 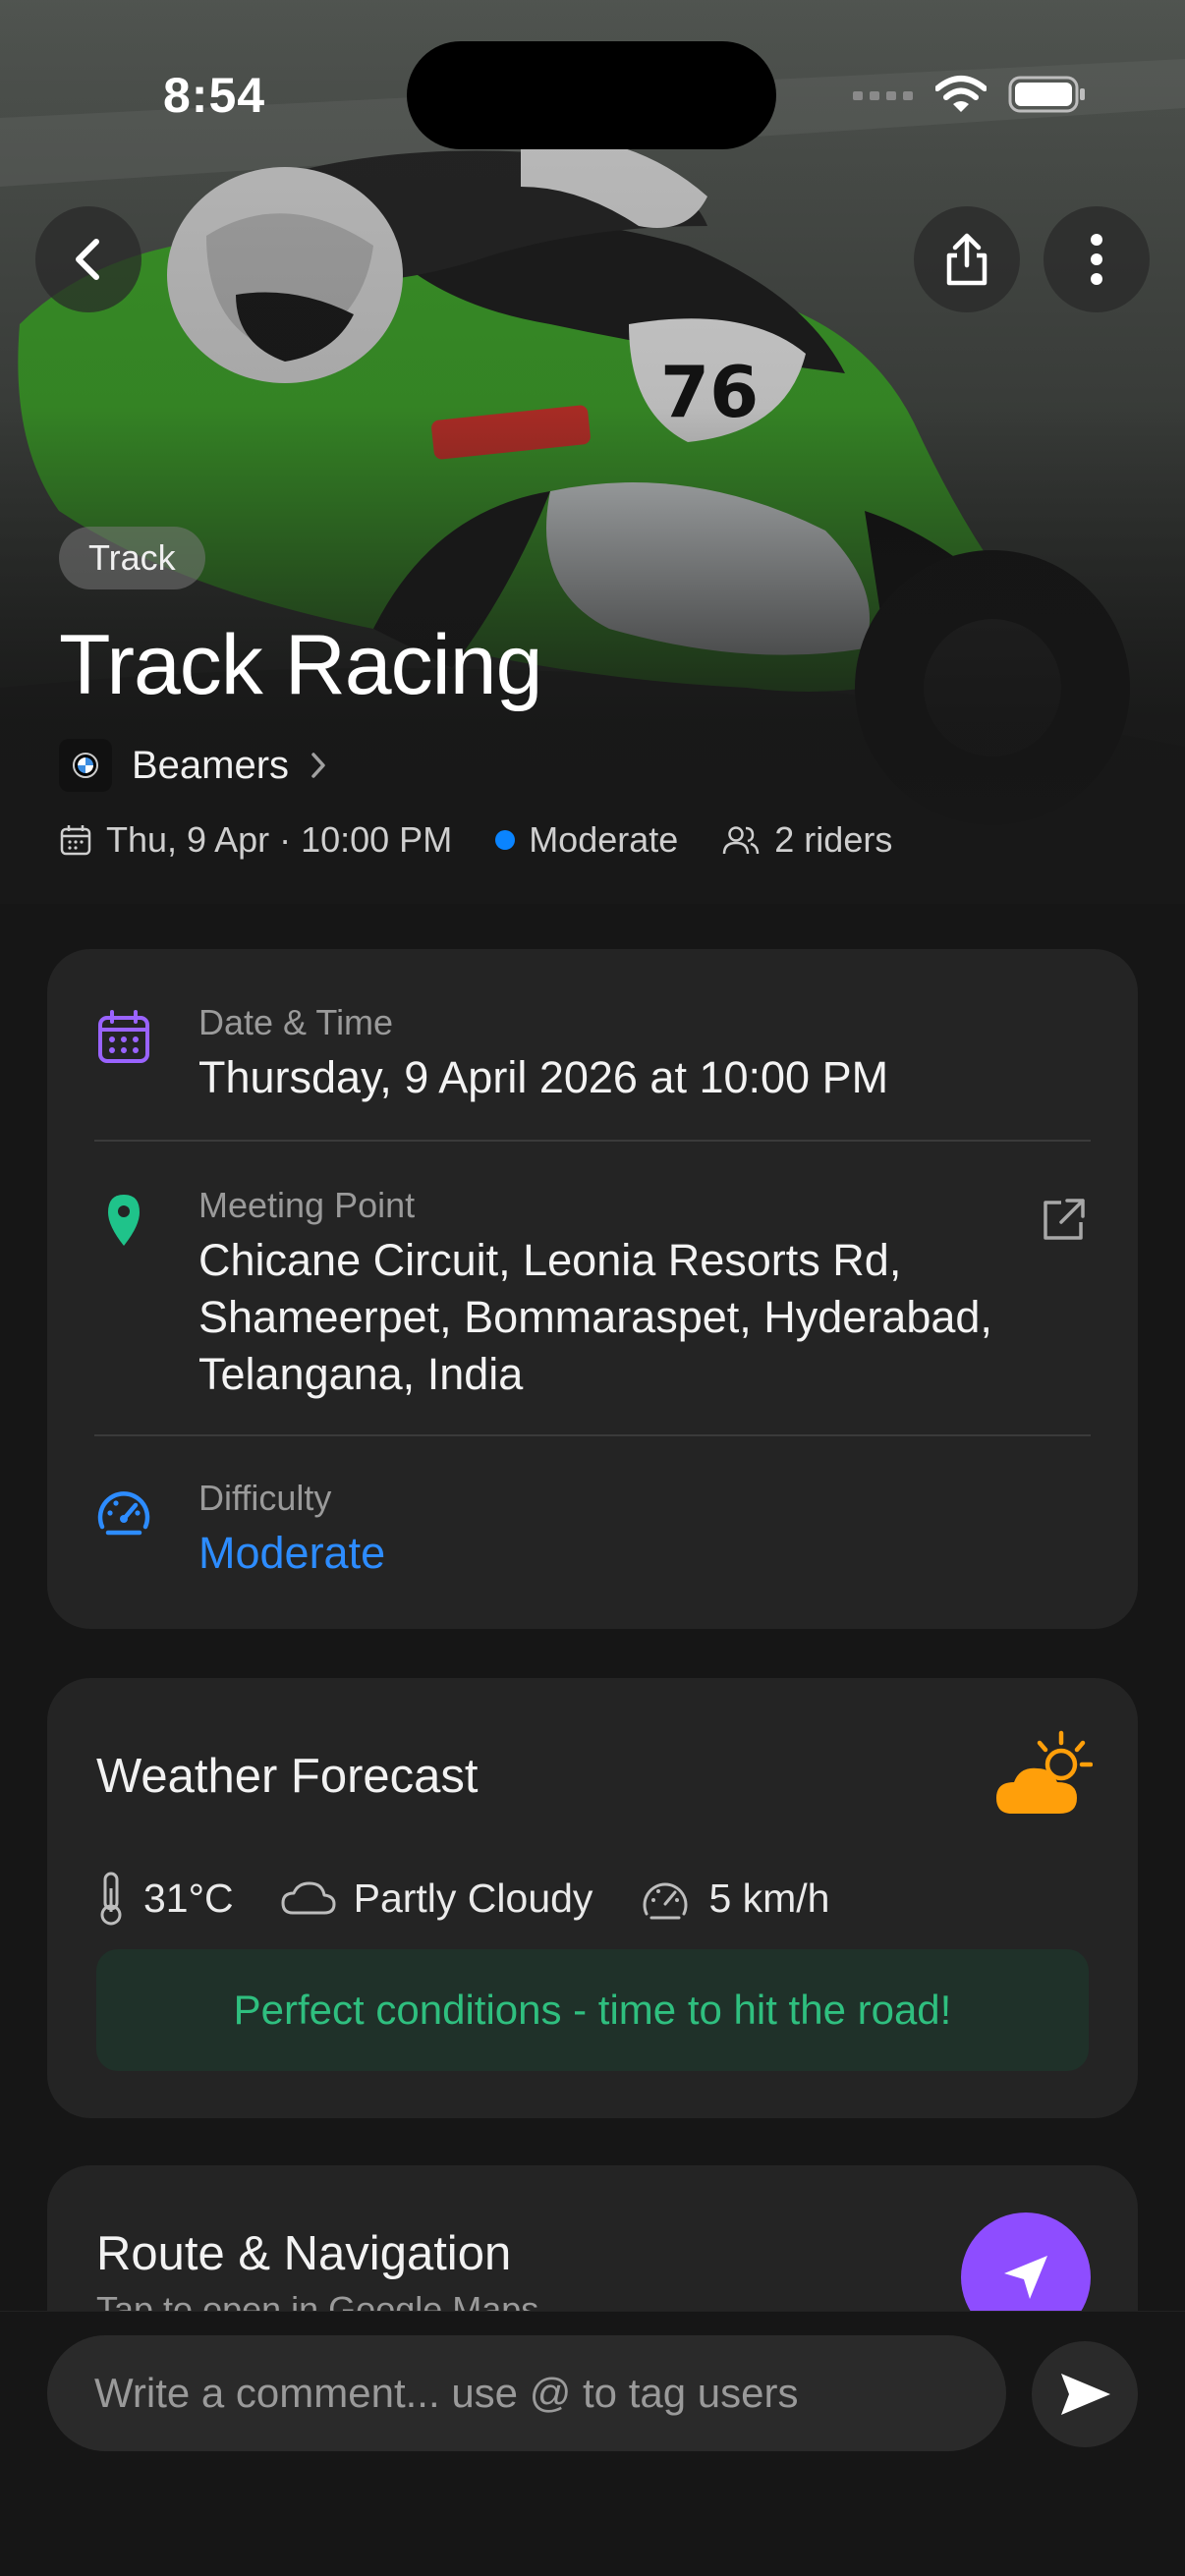 What do you see at coordinates (288, 1776) in the screenshot?
I see `weather-title: Weather Forecast` at bounding box center [288, 1776].